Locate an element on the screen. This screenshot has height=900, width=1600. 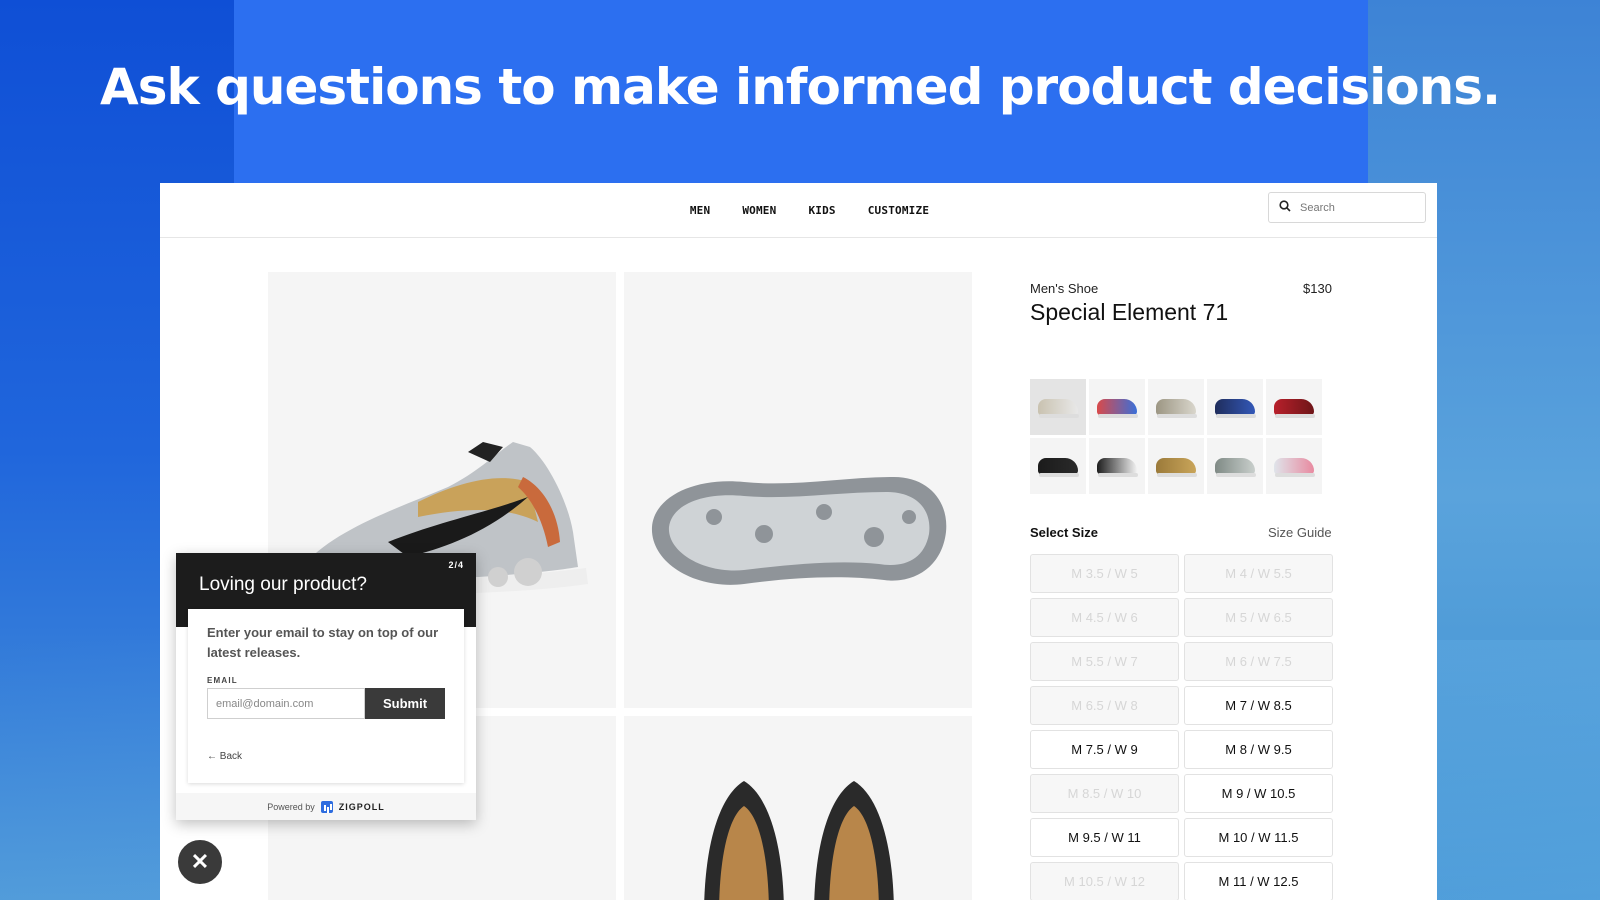
size-option: M 8 / W 9.5 is located at coordinates (1258, 749).